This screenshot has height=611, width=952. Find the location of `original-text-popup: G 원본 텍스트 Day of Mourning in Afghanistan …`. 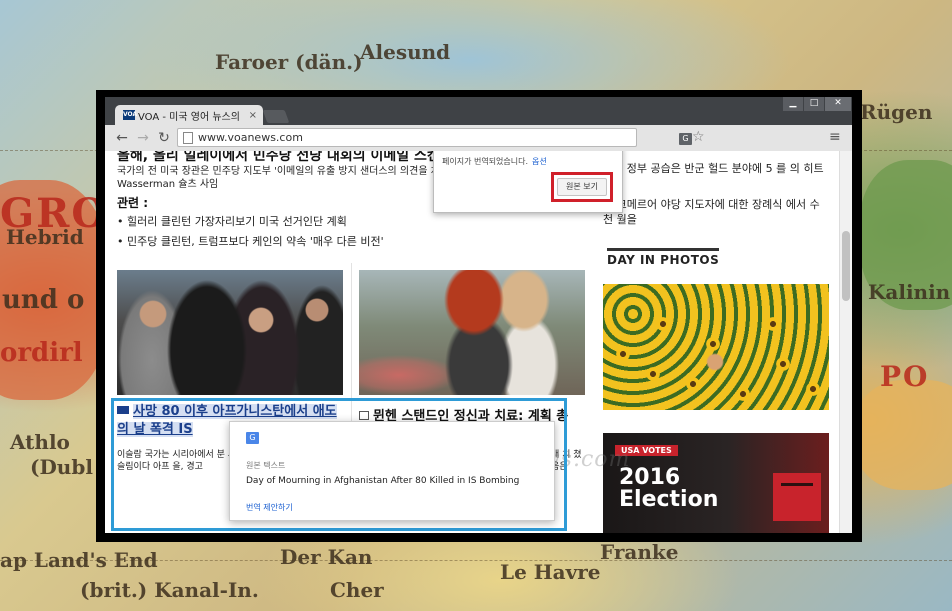

original-text-popup: G 원본 텍스트 Day of Mourning in Afghanistan … is located at coordinates (392, 471).